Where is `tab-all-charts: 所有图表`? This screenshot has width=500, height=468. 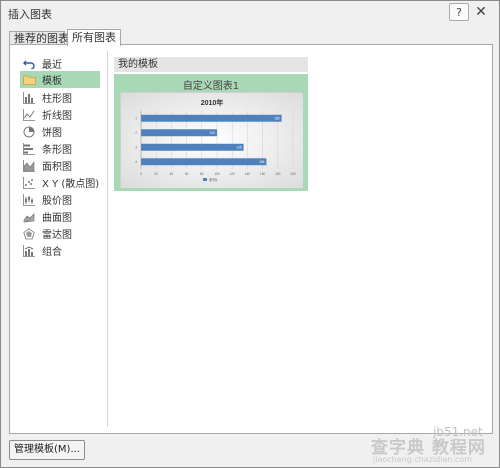 tab-all-charts: 所有图表 is located at coordinates (94, 37).